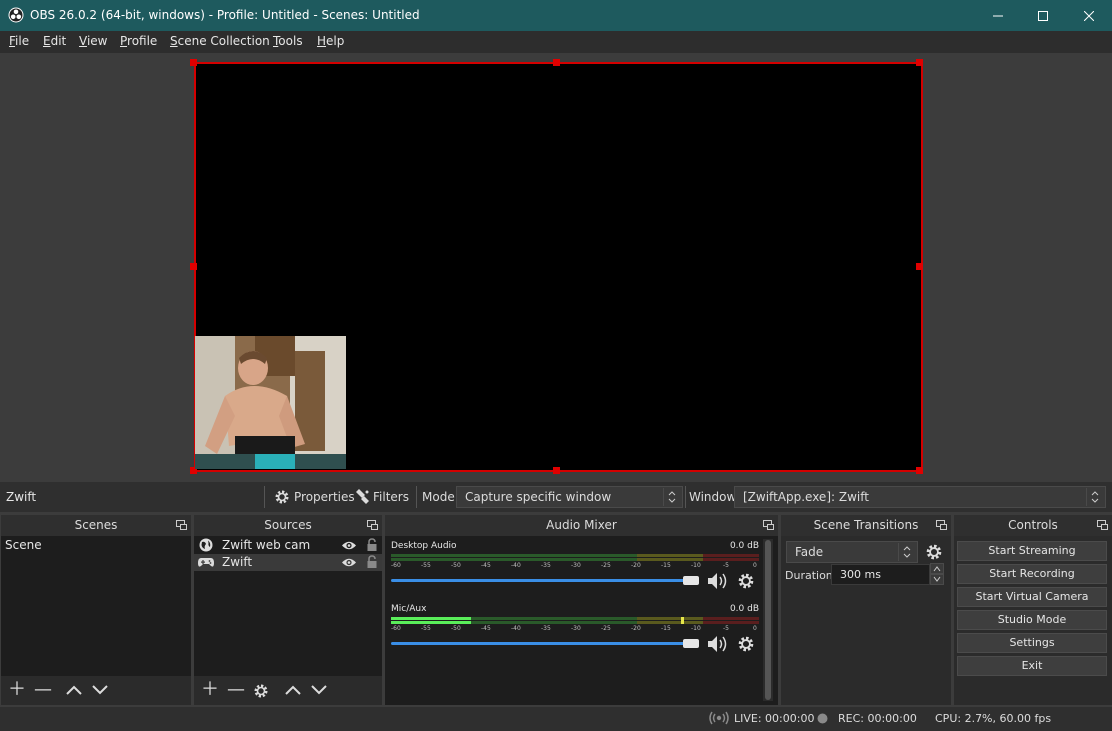  I want to click on duration-input: 300 ms, so click(880, 574).